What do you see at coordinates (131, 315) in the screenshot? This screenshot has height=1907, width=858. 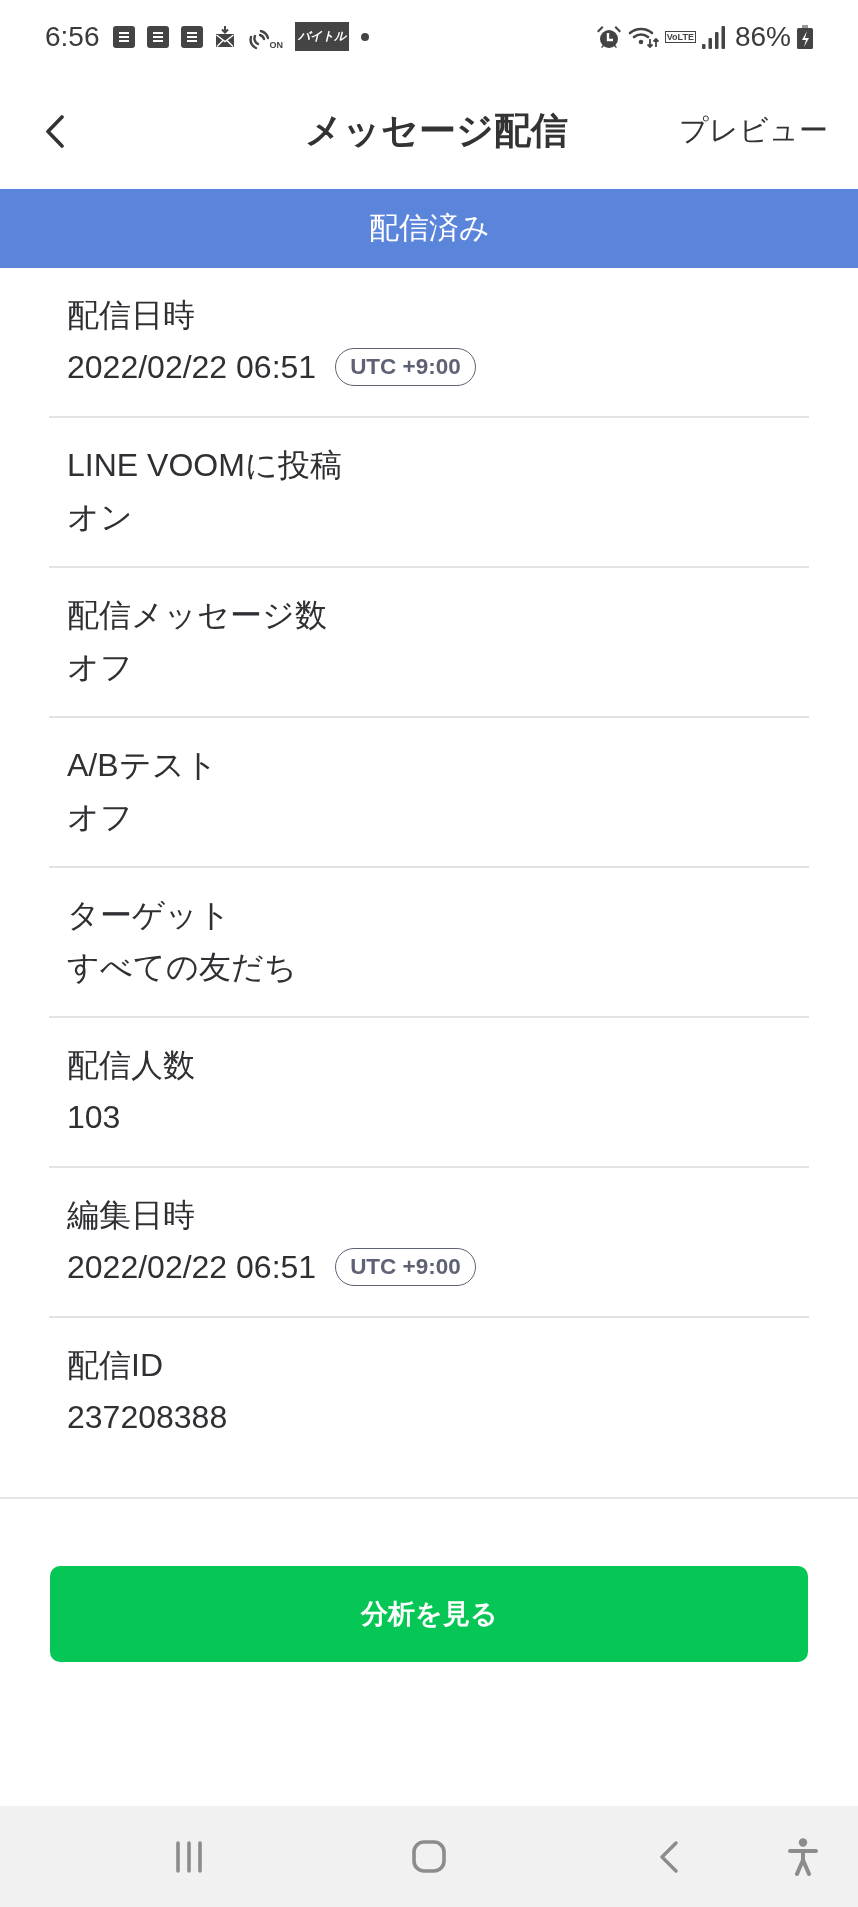 I see `detail-label: 配信日時` at bounding box center [131, 315].